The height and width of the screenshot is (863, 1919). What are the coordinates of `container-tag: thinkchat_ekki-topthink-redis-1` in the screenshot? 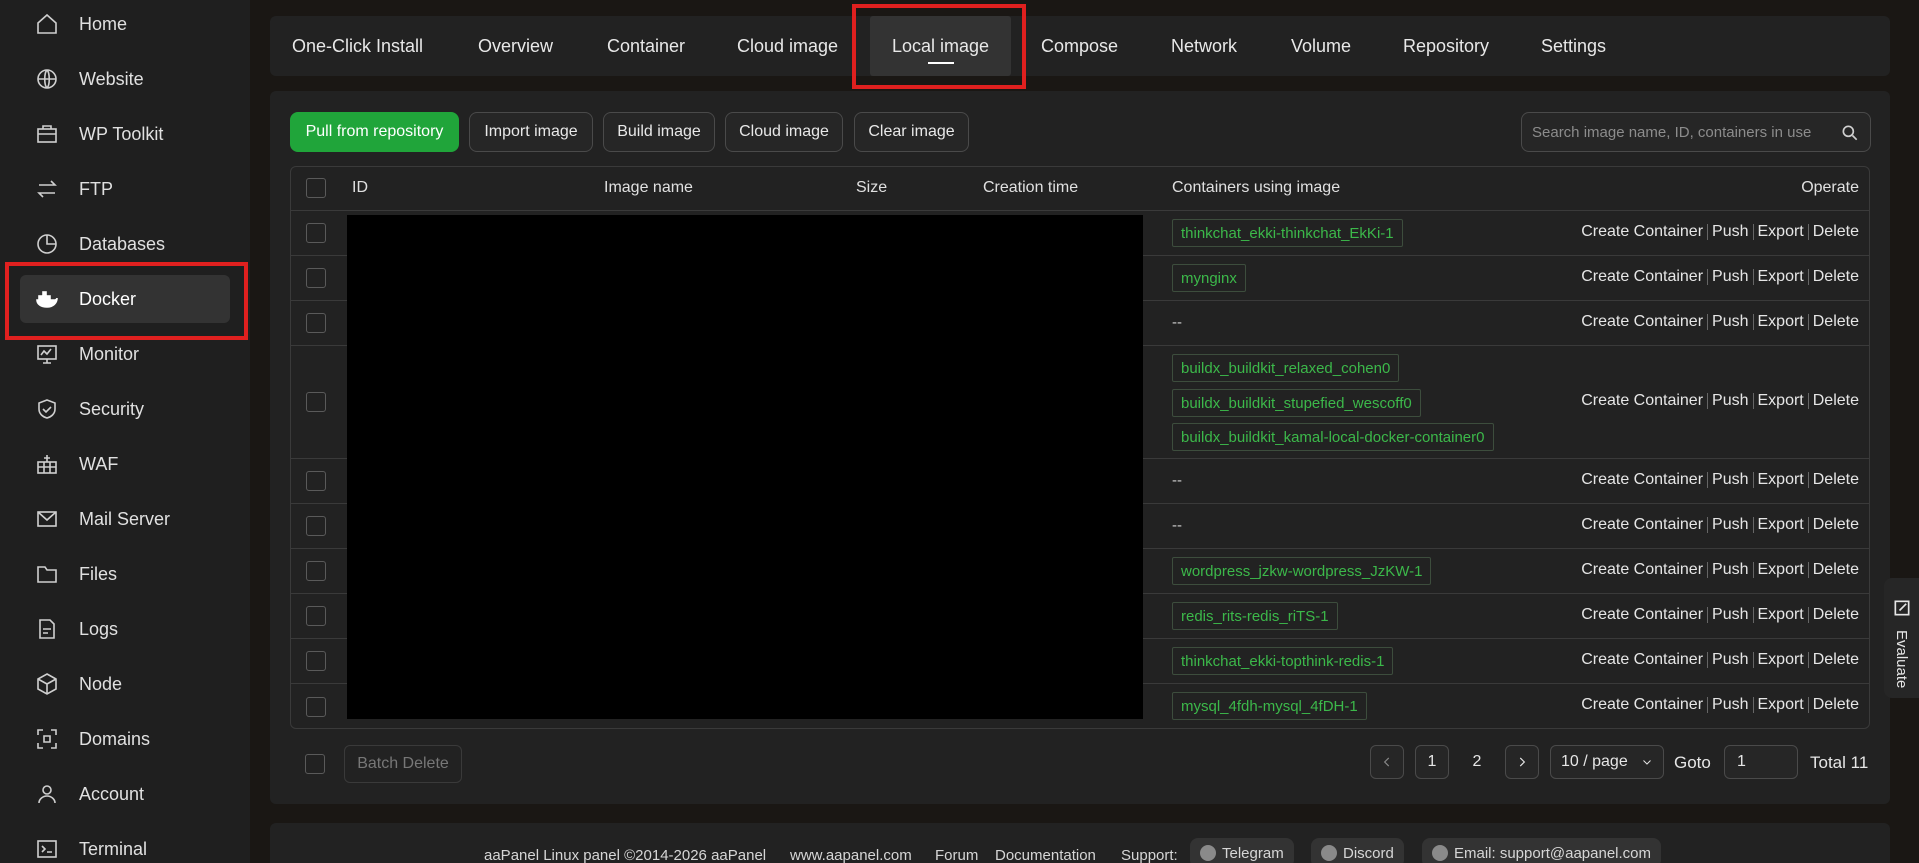 It's located at (1283, 661).